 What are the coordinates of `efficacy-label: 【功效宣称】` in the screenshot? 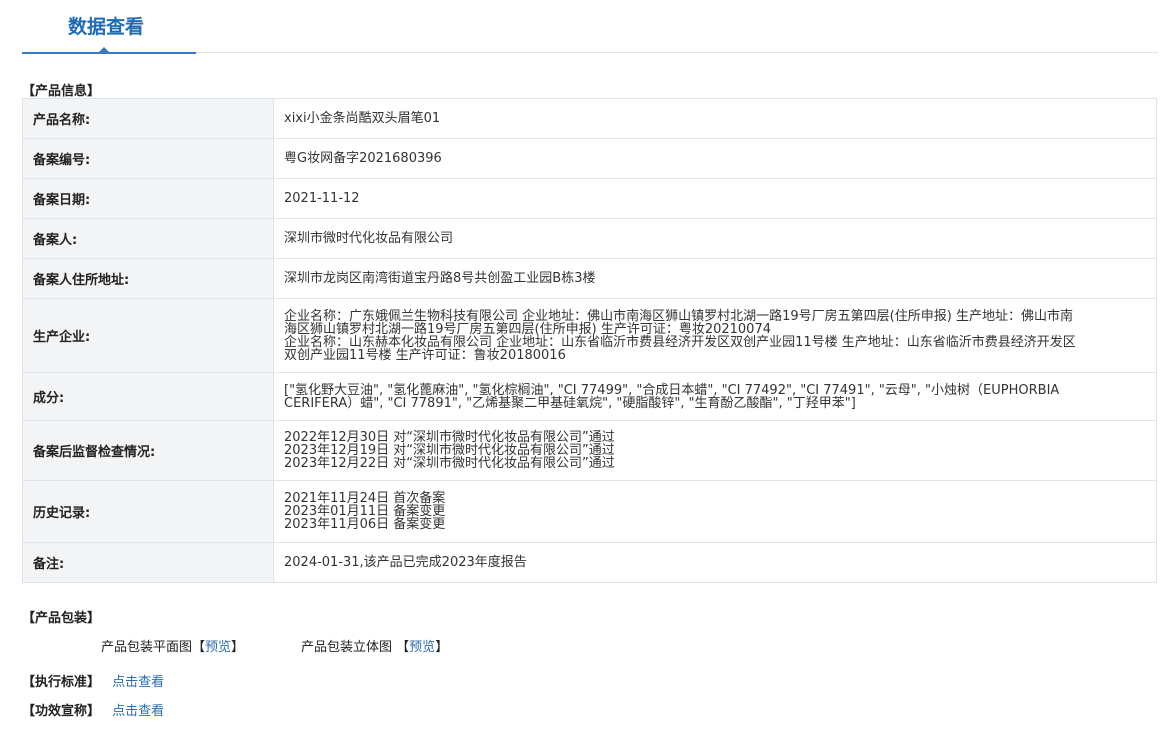 It's located at (61, 711).